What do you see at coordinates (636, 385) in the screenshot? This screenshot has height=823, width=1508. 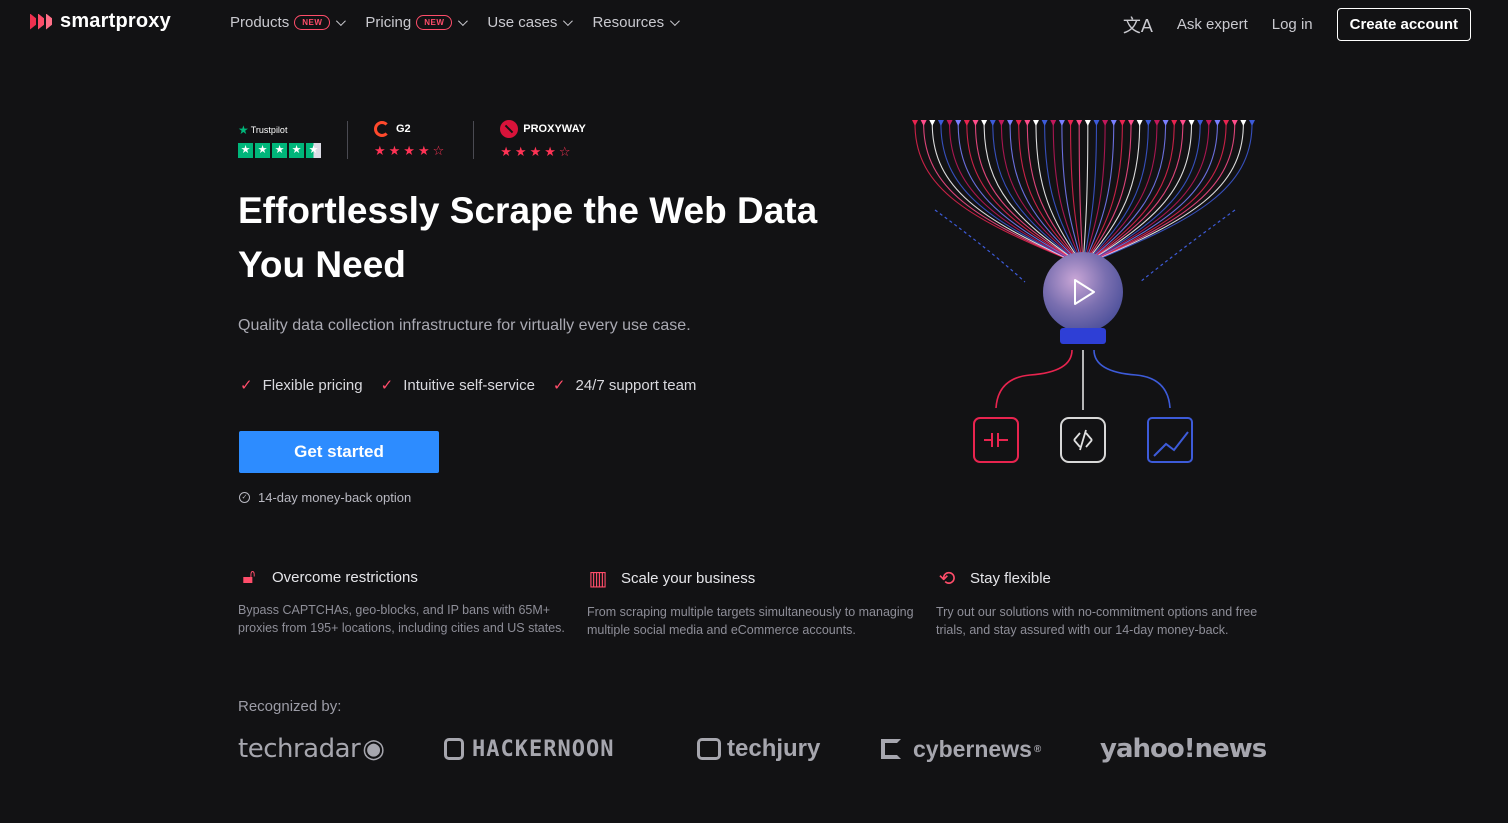 I see `check-label: 24/7 support team` at bounding box center [636, 385].